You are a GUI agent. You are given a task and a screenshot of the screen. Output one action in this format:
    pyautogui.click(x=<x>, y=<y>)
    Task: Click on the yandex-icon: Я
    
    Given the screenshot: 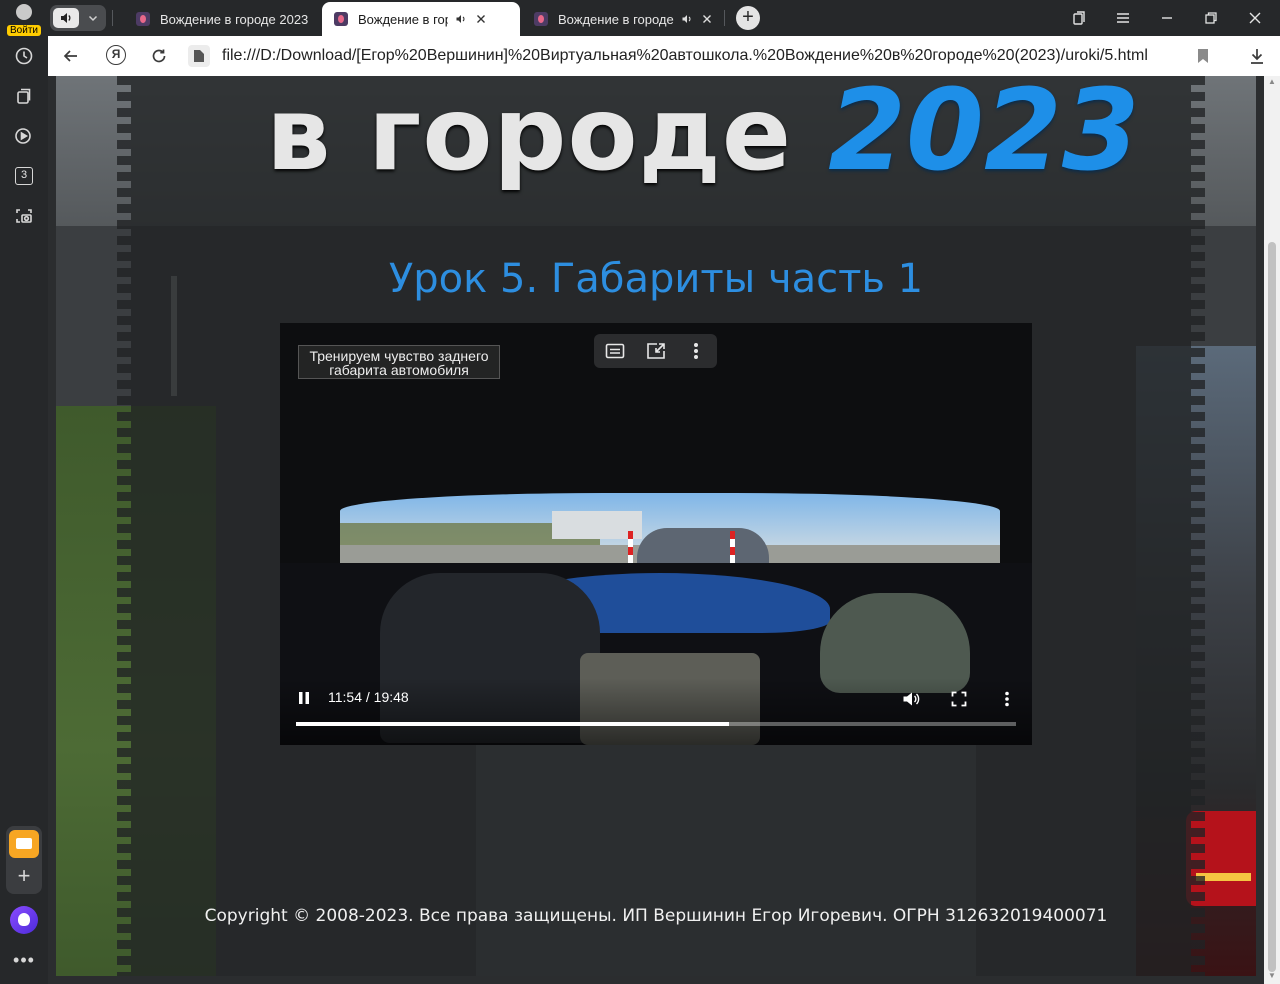 What is the action you would take?
    pyautogui.click(x=116, y=55)
    